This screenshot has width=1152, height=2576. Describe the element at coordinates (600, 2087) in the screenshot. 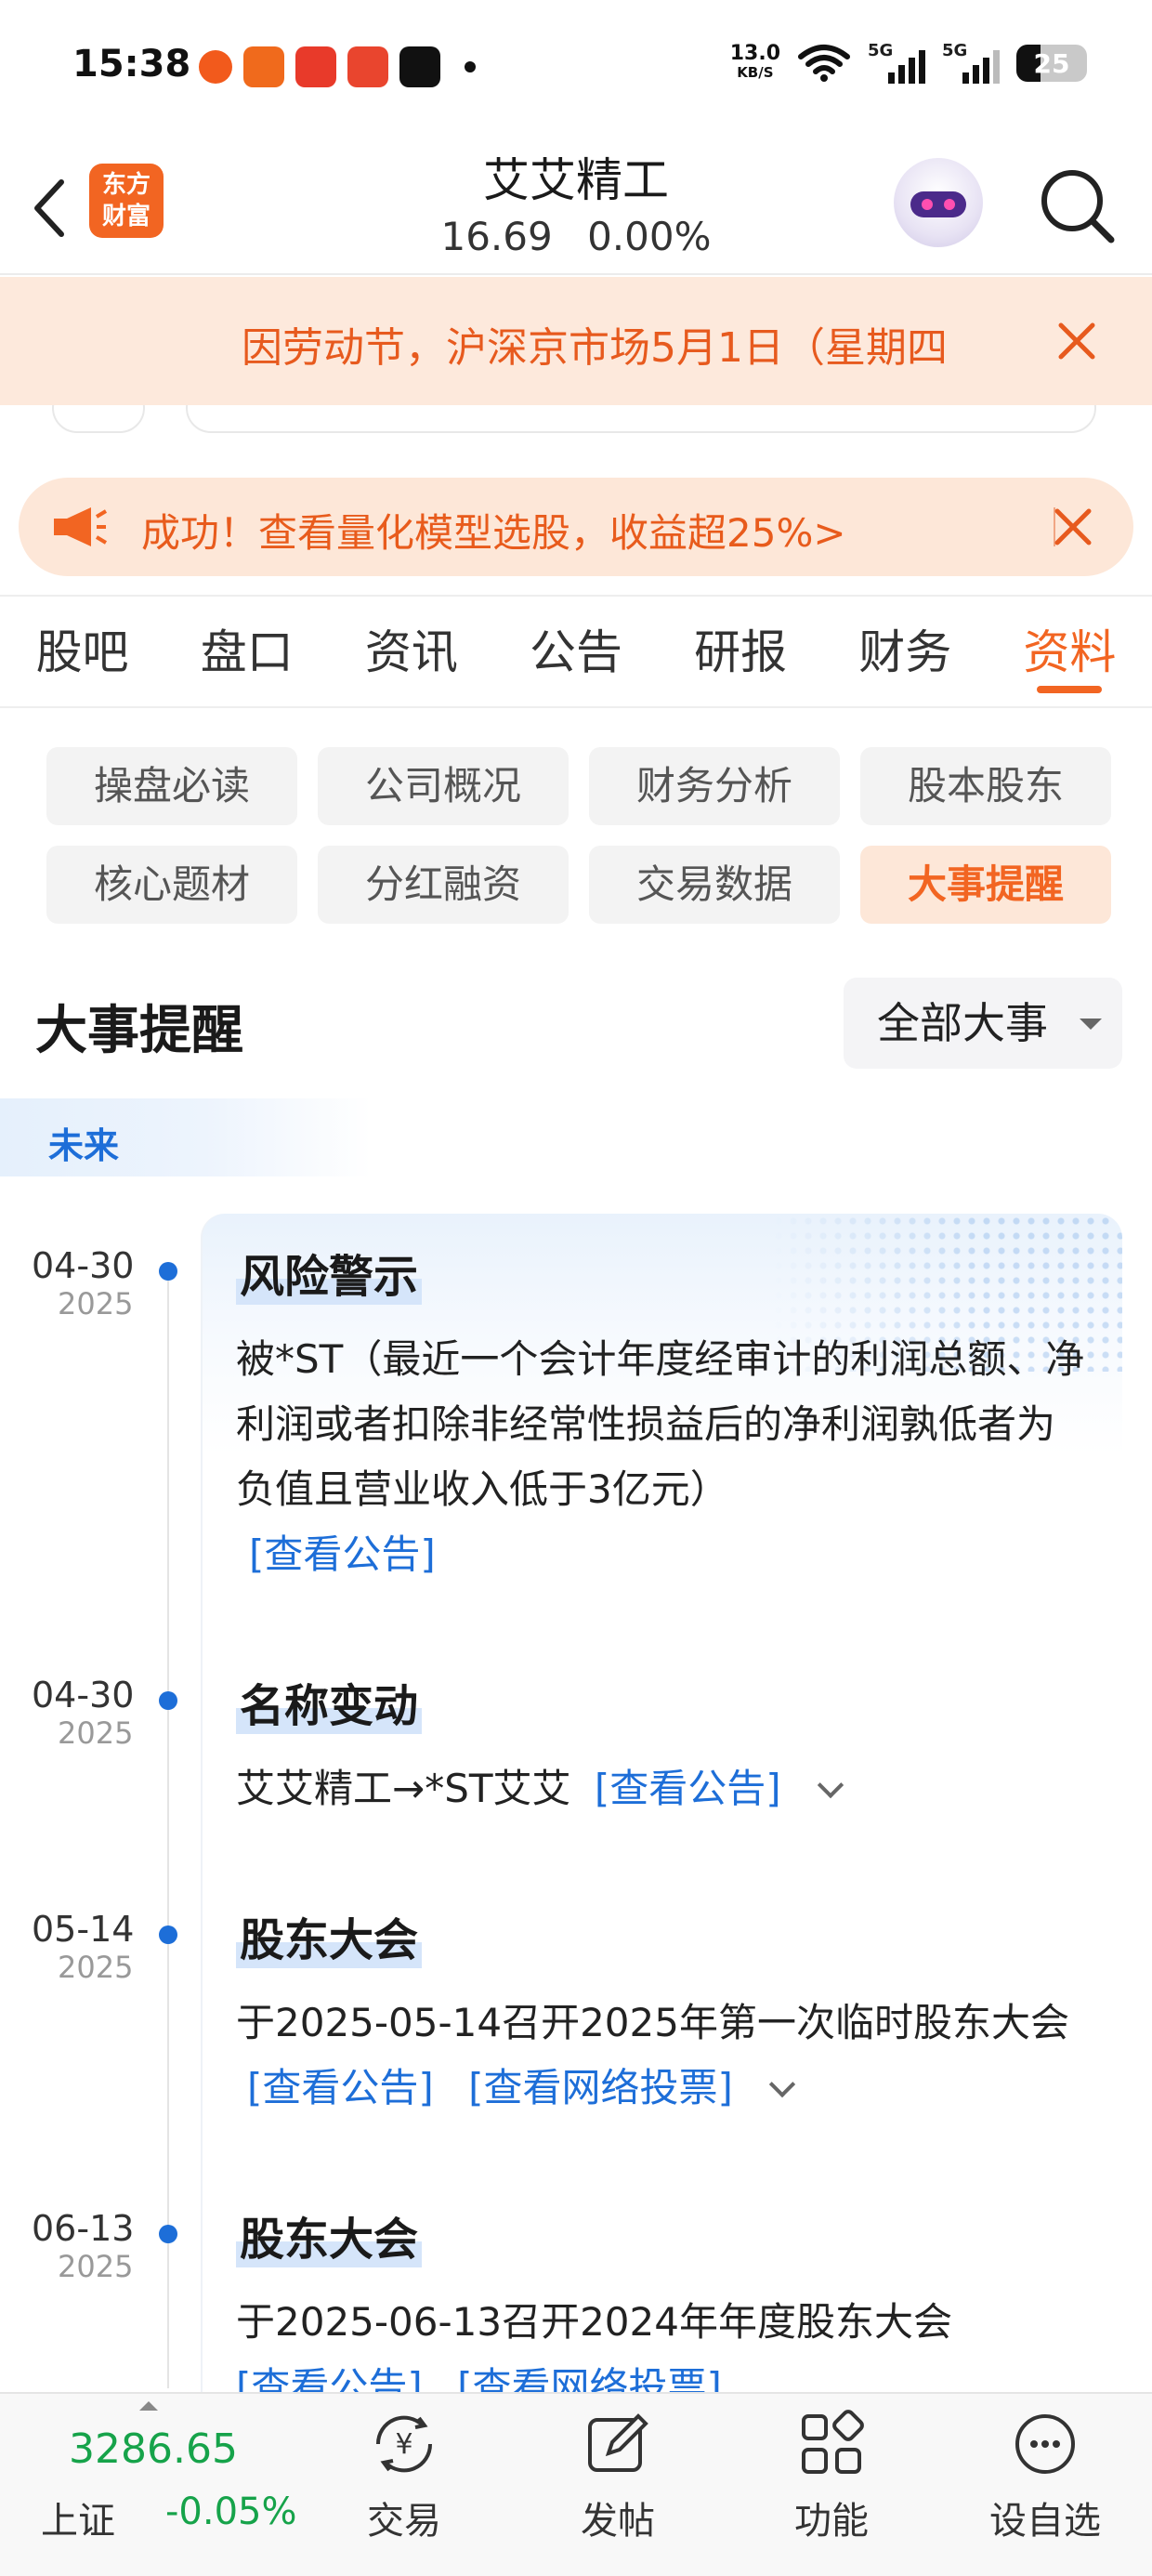

I see `view-online-voting-link: [查看网络投票]` at that location.